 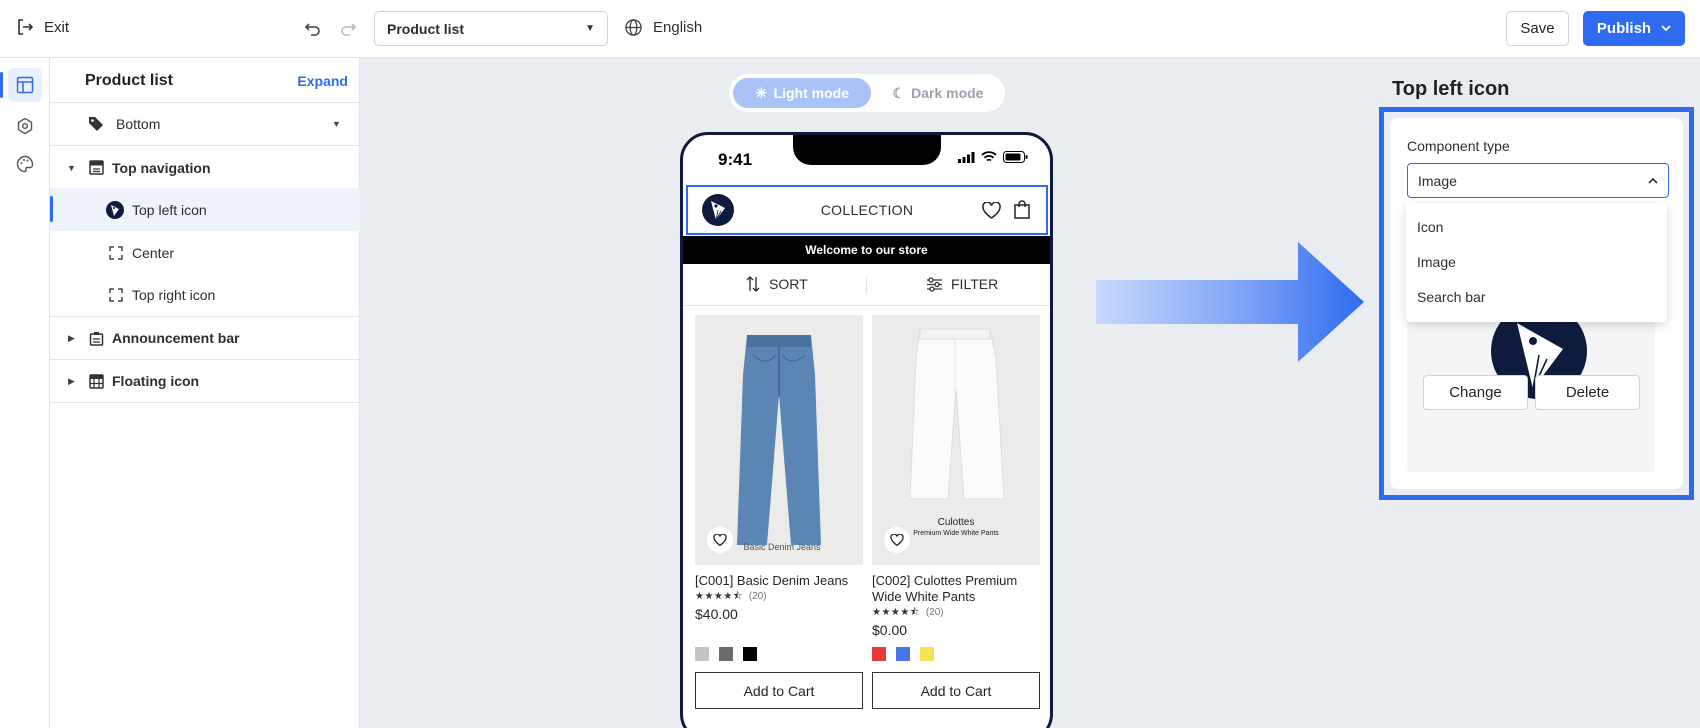 I want to click on expand-link: Expand, so click(x=322, y=81).